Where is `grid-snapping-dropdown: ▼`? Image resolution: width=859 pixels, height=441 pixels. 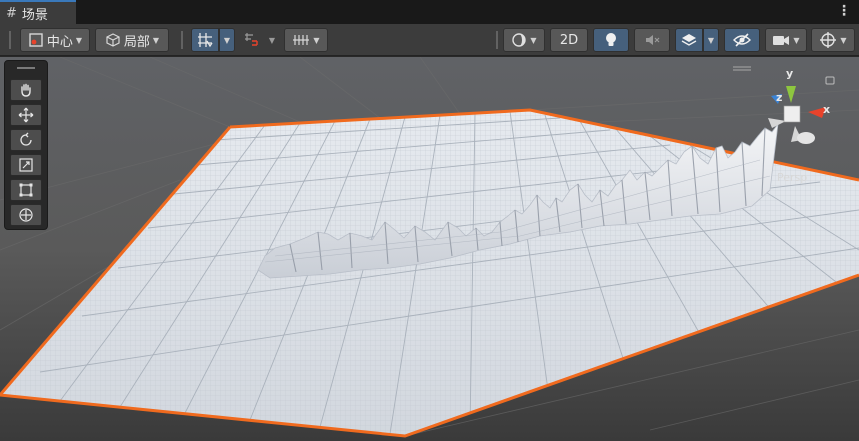
grid-snapping-dropdown: ▼ is located at coordinates (227, 40).